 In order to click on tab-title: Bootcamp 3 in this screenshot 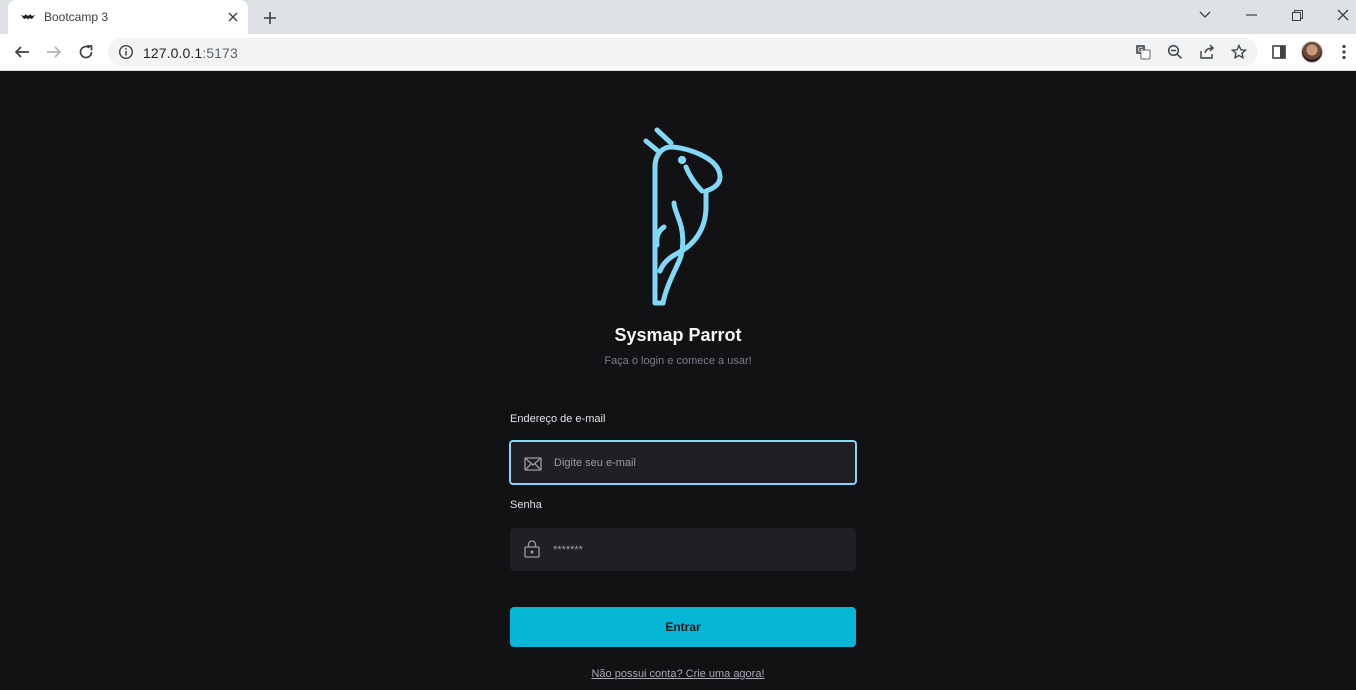, I will do `click(76, 17)`.